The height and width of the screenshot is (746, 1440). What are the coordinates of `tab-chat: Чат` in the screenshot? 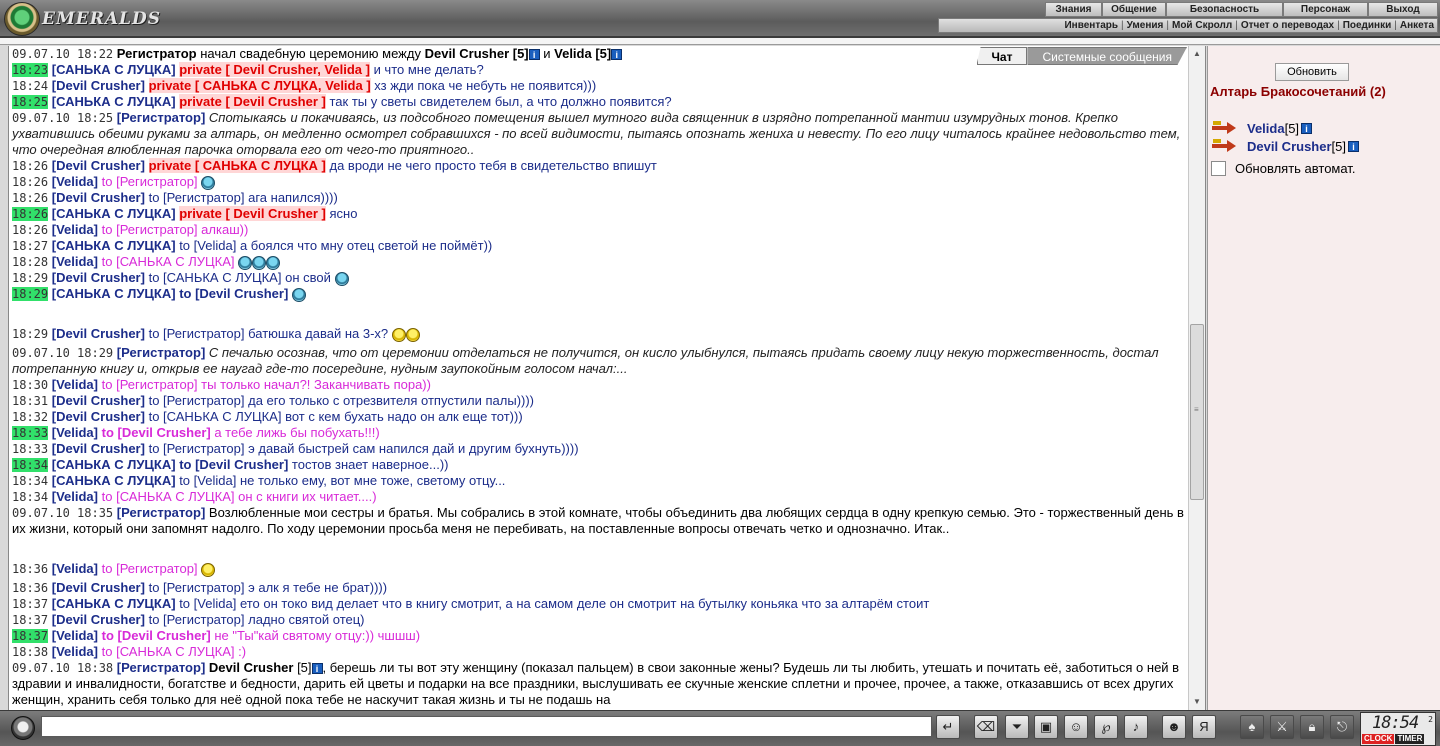 It's located at (1002, 56).